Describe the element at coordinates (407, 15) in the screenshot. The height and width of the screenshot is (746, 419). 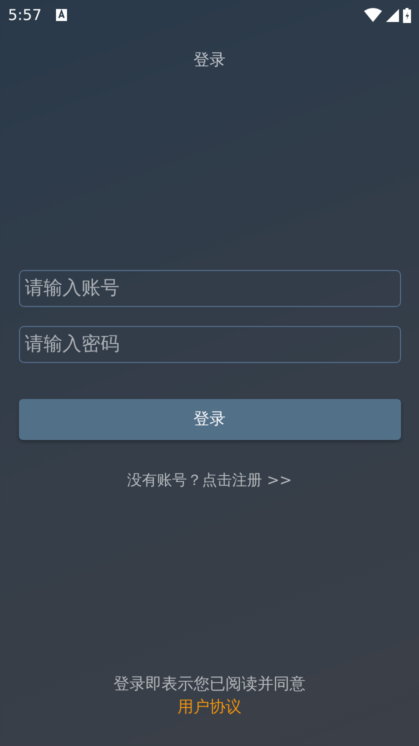
I see `battery-icon` at that location.